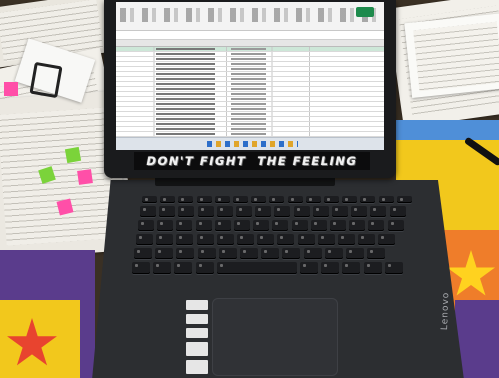 Image resolution: width=499 pixels, height=378 pixels. Describe the element at coordinates (276, 243) in the screenshot. I see `keyboard` at that location.